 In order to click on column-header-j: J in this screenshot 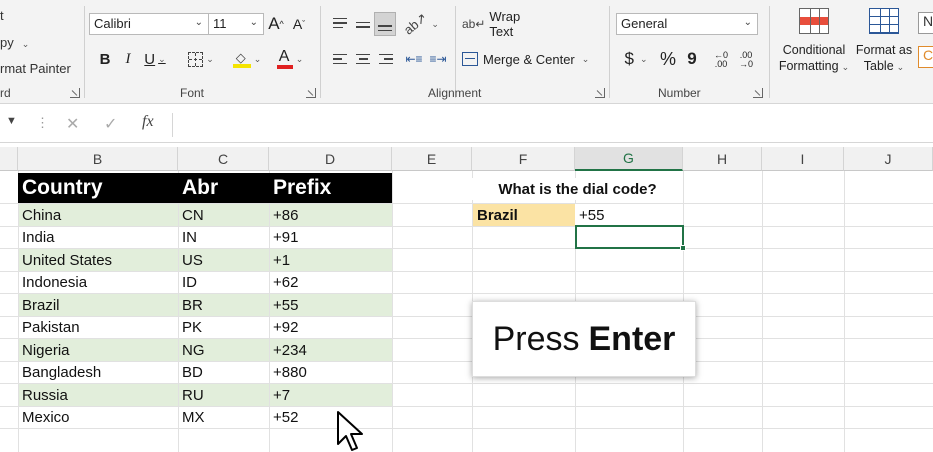, I will do `click(888, 159)`.